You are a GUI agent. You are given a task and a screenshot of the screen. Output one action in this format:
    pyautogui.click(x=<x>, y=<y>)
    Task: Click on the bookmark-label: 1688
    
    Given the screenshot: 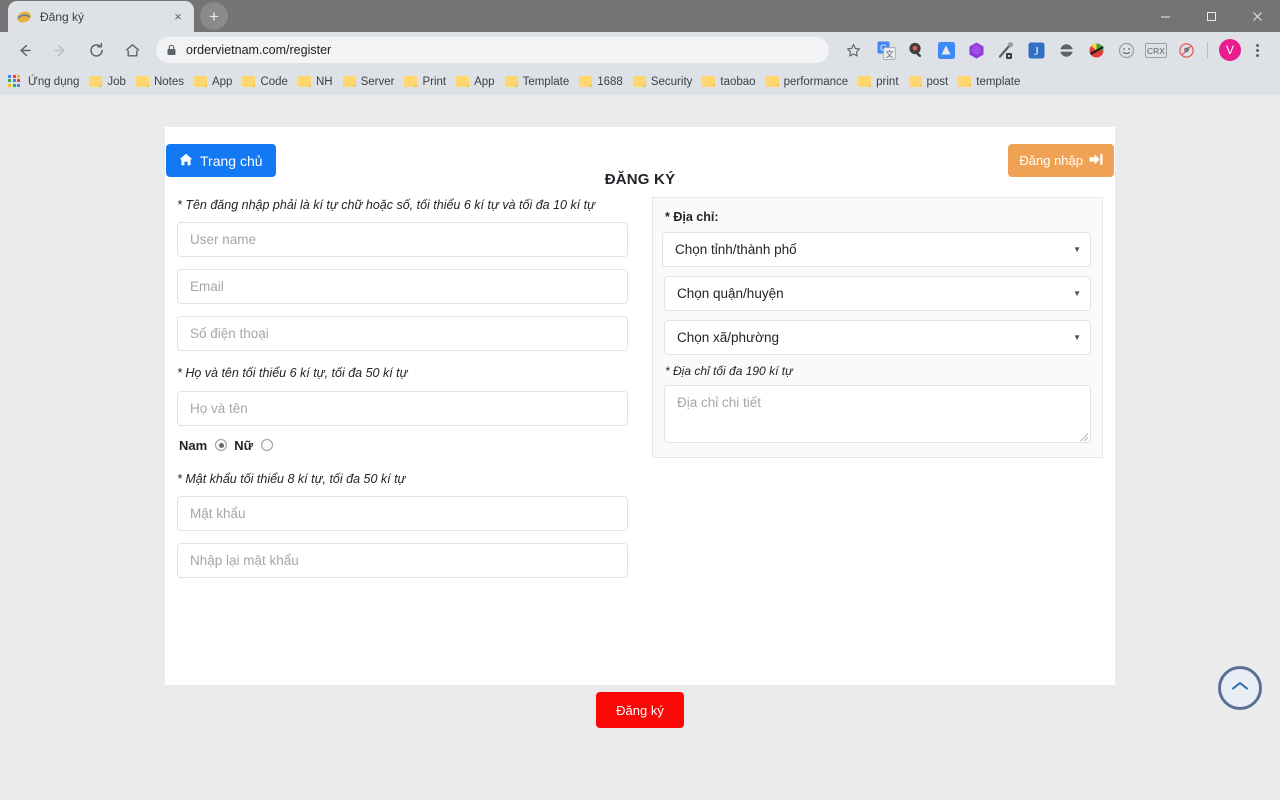 What is the action you would take?
    pyautogui.click(x=610, y=81)
    